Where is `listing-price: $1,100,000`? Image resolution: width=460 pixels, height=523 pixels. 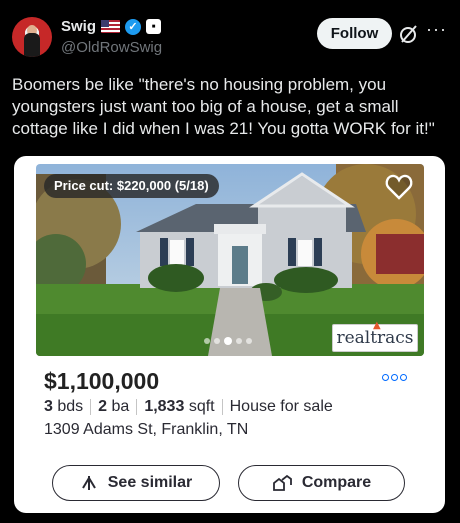 listing-price: $1,100,000 is located at coordinates (102, 381).